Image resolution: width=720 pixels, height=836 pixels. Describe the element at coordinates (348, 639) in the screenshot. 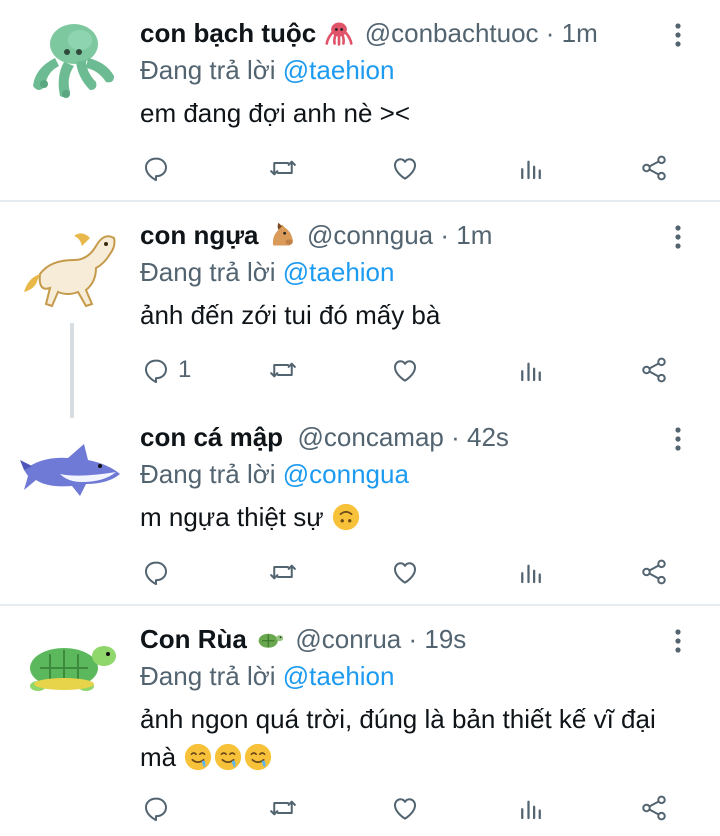

I see `user-handle: @conrua` at that location.